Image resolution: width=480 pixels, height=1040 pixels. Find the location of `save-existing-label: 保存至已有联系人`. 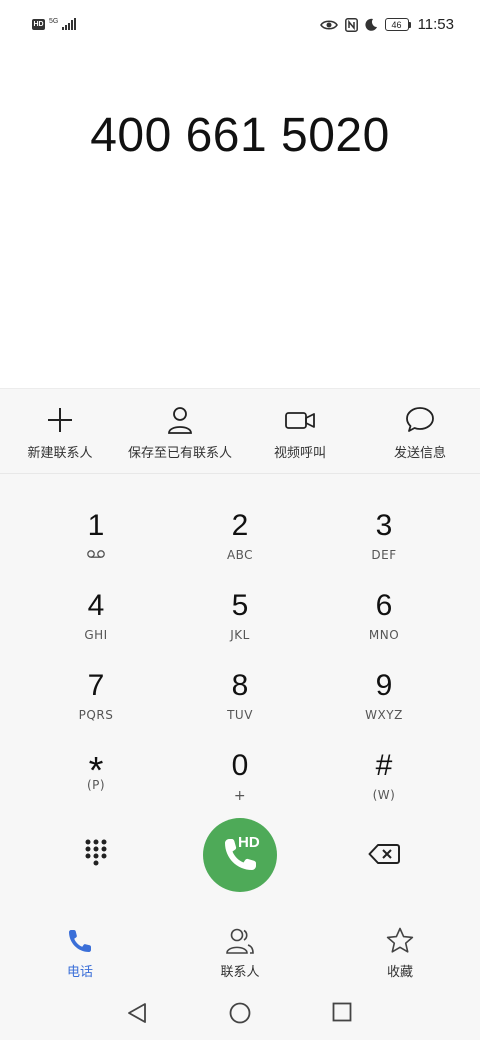

save-existing-label: 保存至已有联系人 is located at coordinates (179, 453).